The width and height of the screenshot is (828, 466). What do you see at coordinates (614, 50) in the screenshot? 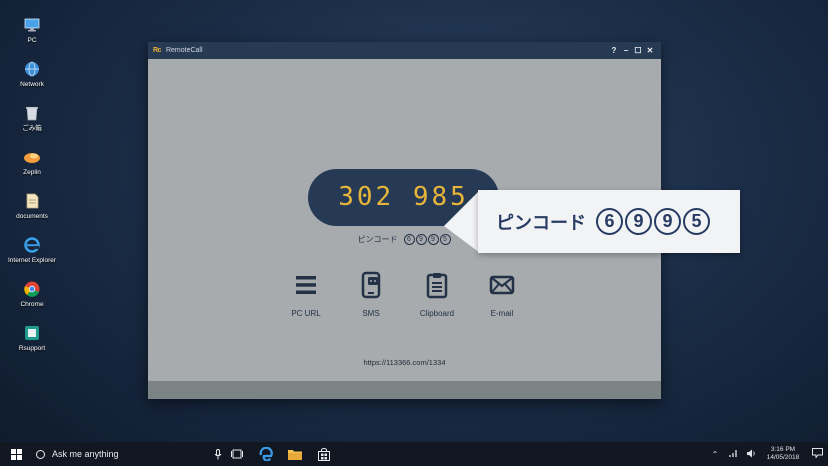
I see `help-button: ?` at bounding box center [614, 50].